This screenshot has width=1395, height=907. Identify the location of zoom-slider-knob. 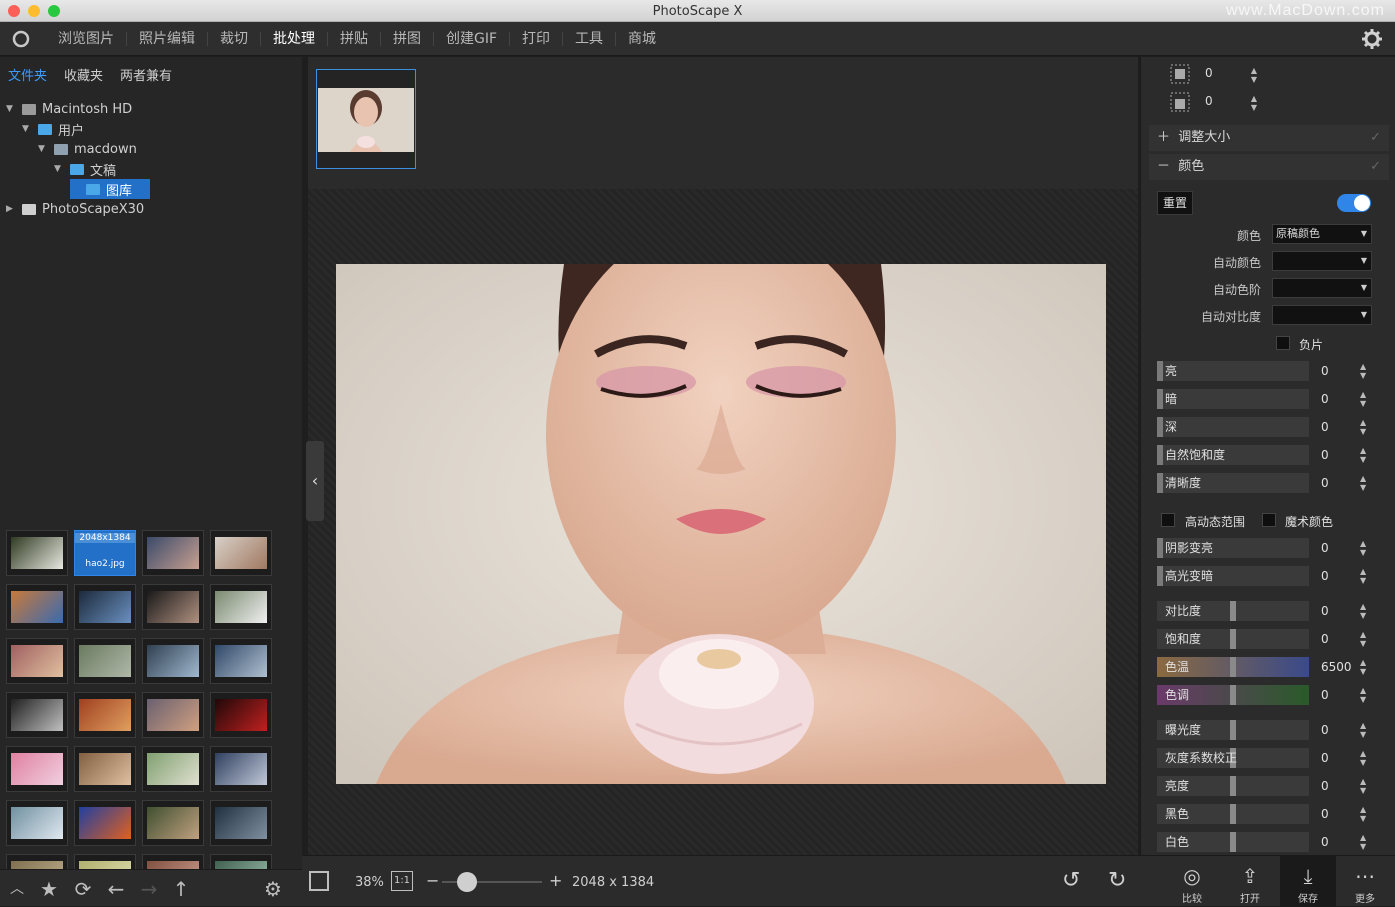
(467, 882).